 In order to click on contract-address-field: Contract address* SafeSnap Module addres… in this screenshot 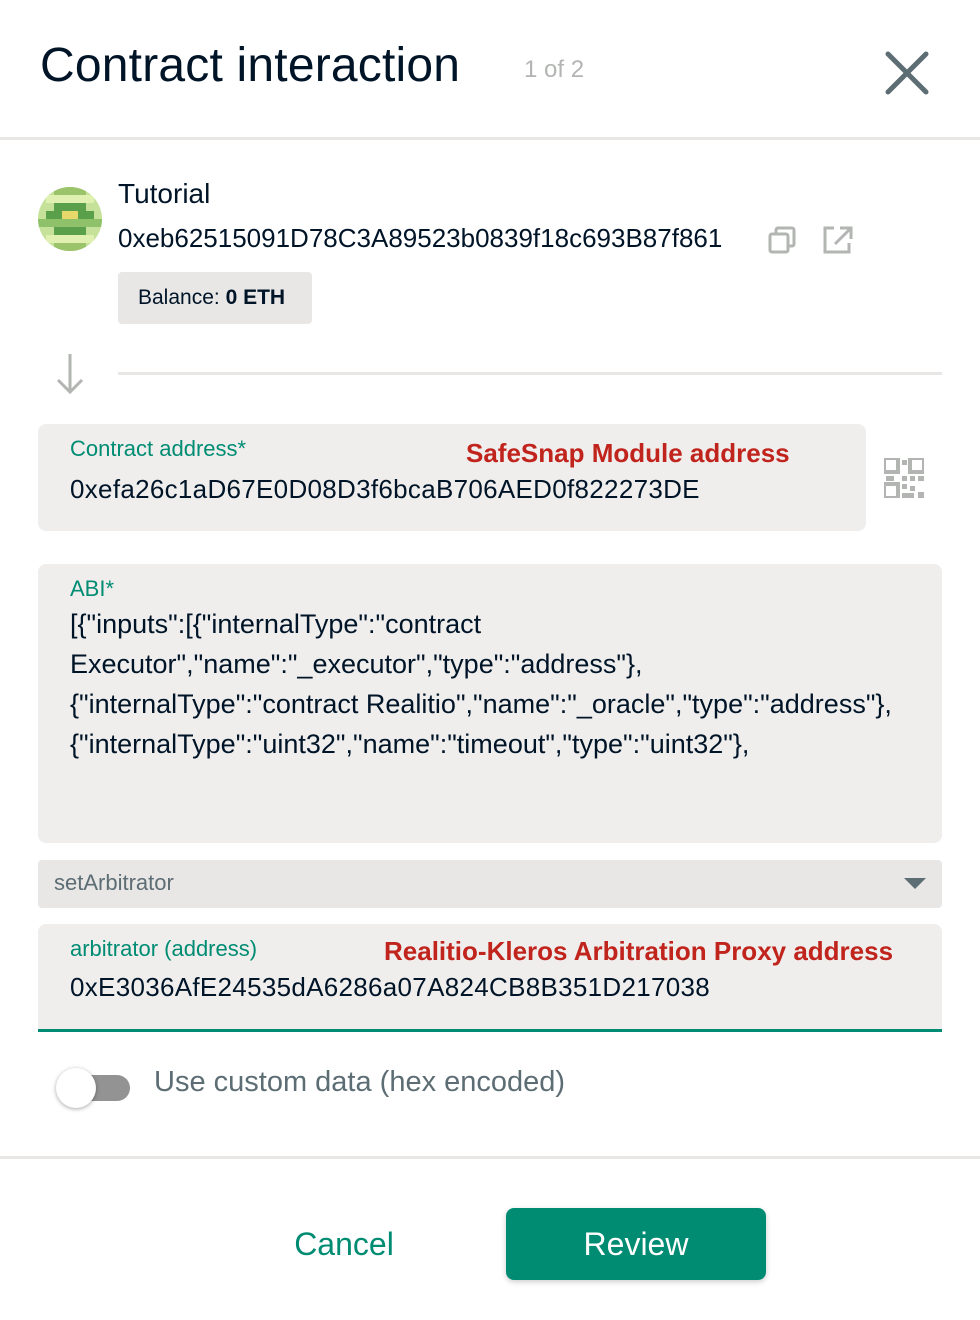, I will do `click(452, 477)`.